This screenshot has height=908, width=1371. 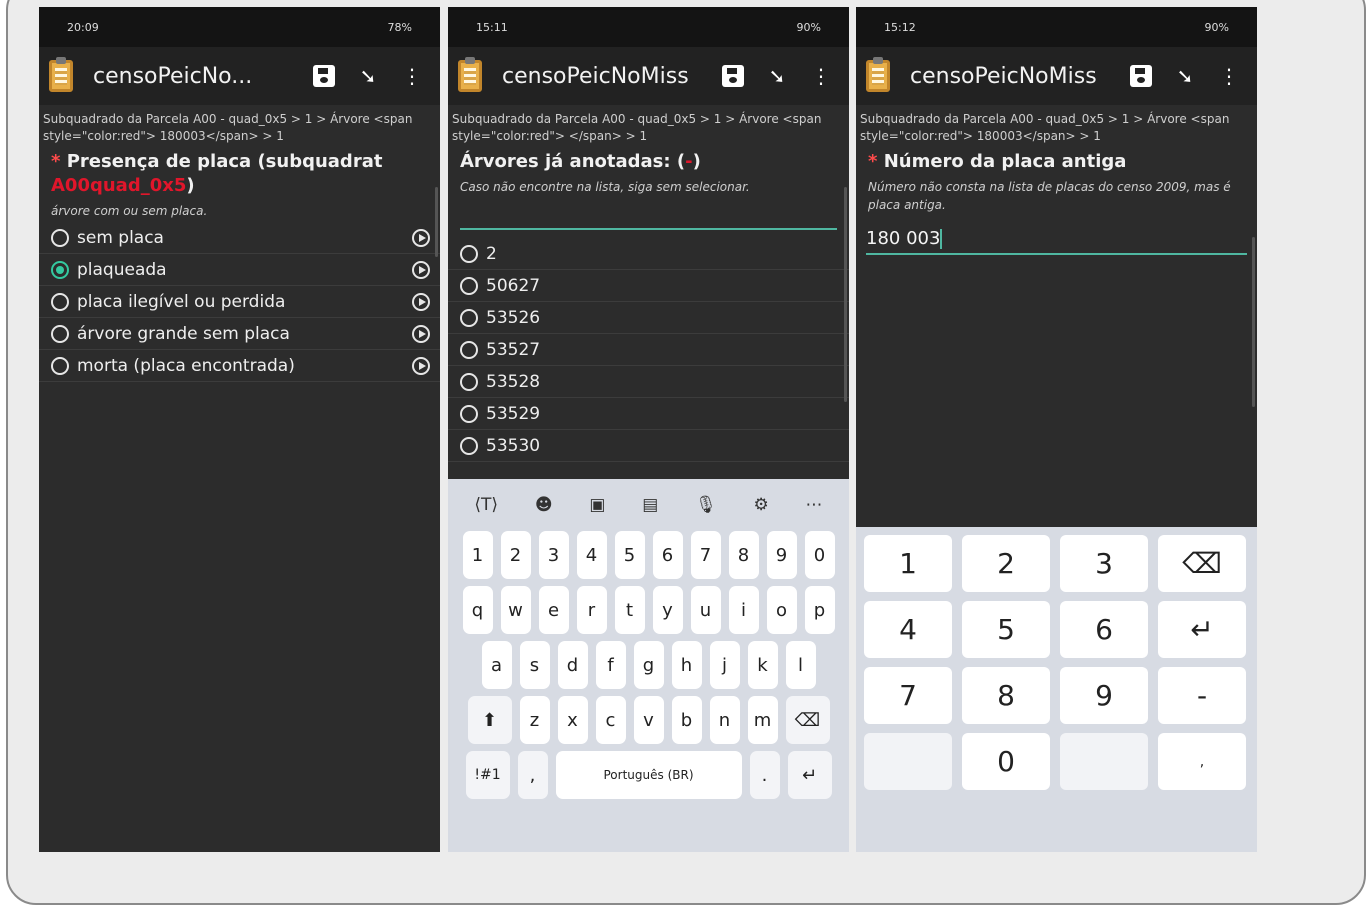 What do you see at coordinates (743, 555) in the screenshot?
I see `key-8: 8` at bounding box center [743, 555].